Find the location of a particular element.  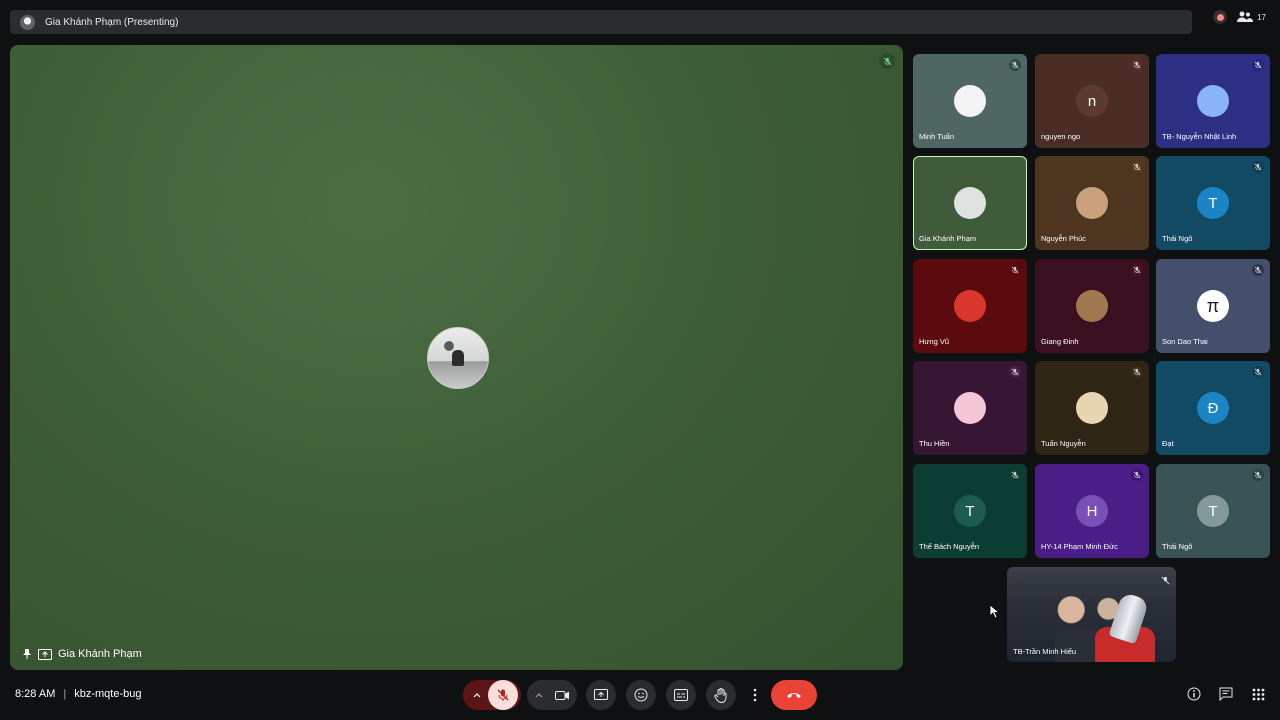

participant-name: Giang Đinh is located at coordinates (1060, 341).